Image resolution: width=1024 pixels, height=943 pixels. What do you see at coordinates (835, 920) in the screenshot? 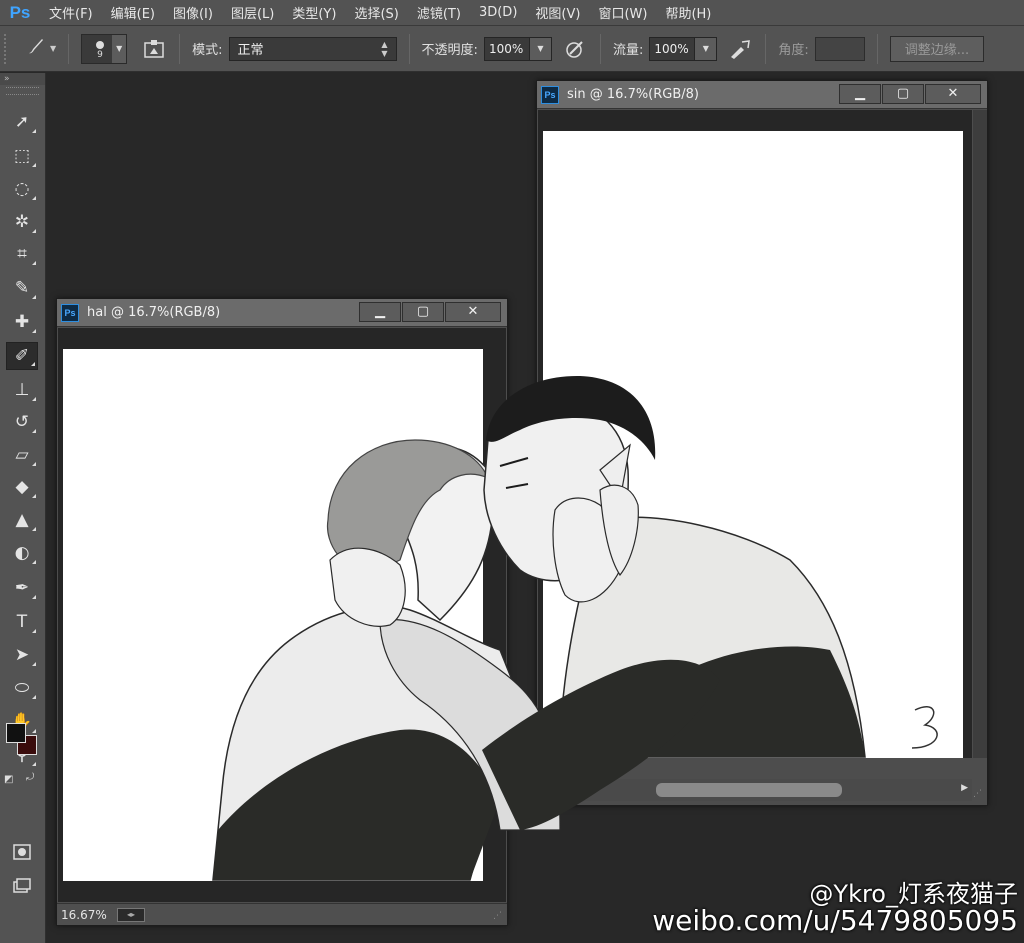
I see `watermark-url: weibo.com/u/5479805095` at bounding box center [835, 920].